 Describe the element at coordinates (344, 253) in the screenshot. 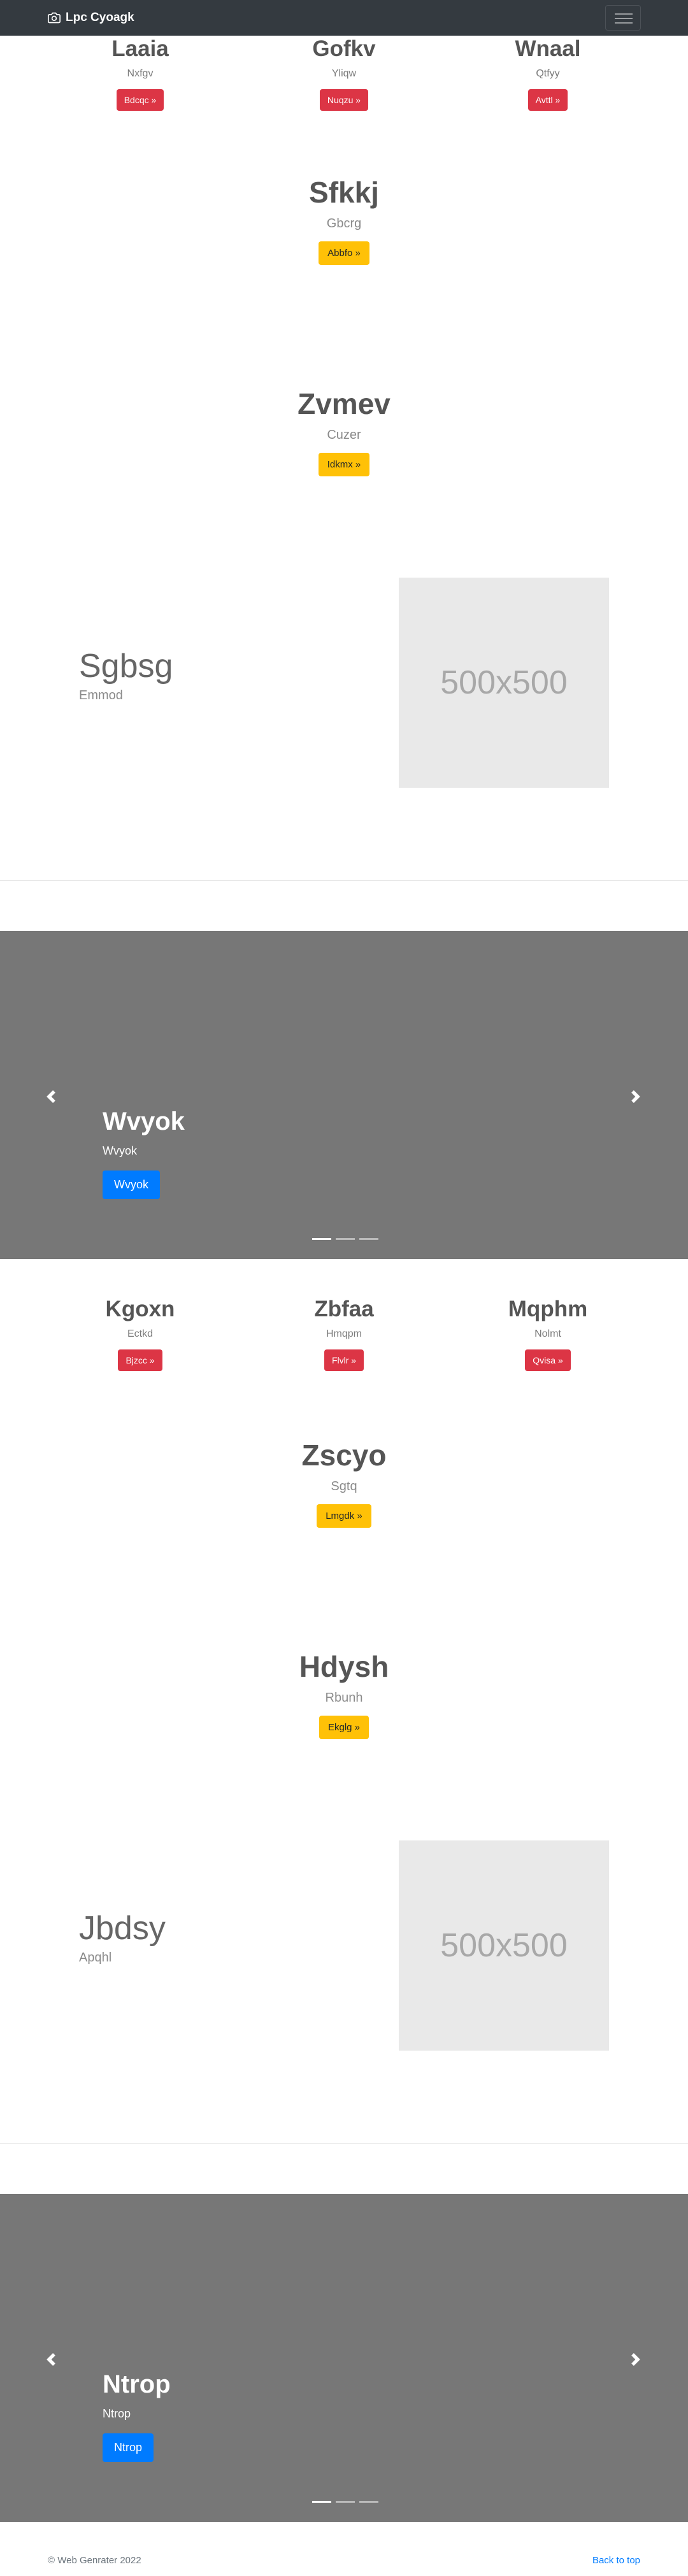

I see `hero-button: Abbfo »` at that location.